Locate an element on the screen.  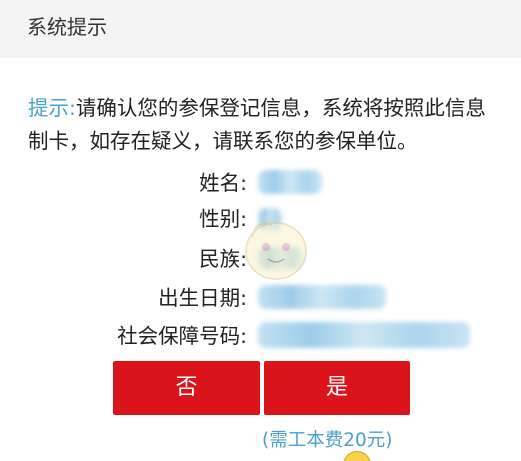
fee-note: (需工本费20元) is located at coordinates (327, 440).